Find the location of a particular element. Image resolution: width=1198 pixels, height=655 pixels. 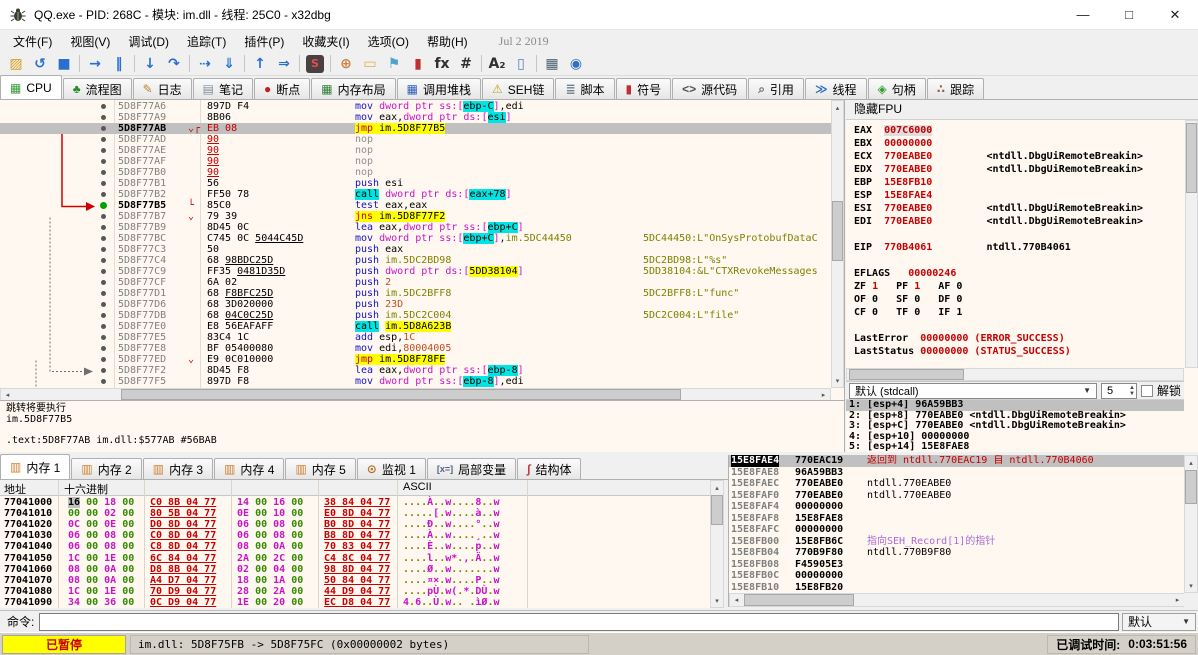

tab-log: ✎ 日志 is located at coordinates (162, 88).